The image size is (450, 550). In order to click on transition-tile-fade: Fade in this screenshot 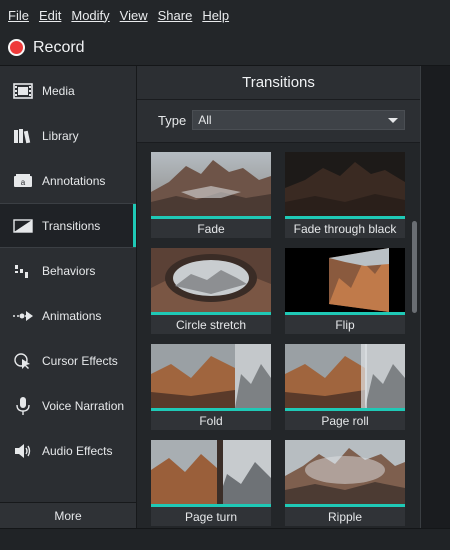, I will do `click(211, 195)`.